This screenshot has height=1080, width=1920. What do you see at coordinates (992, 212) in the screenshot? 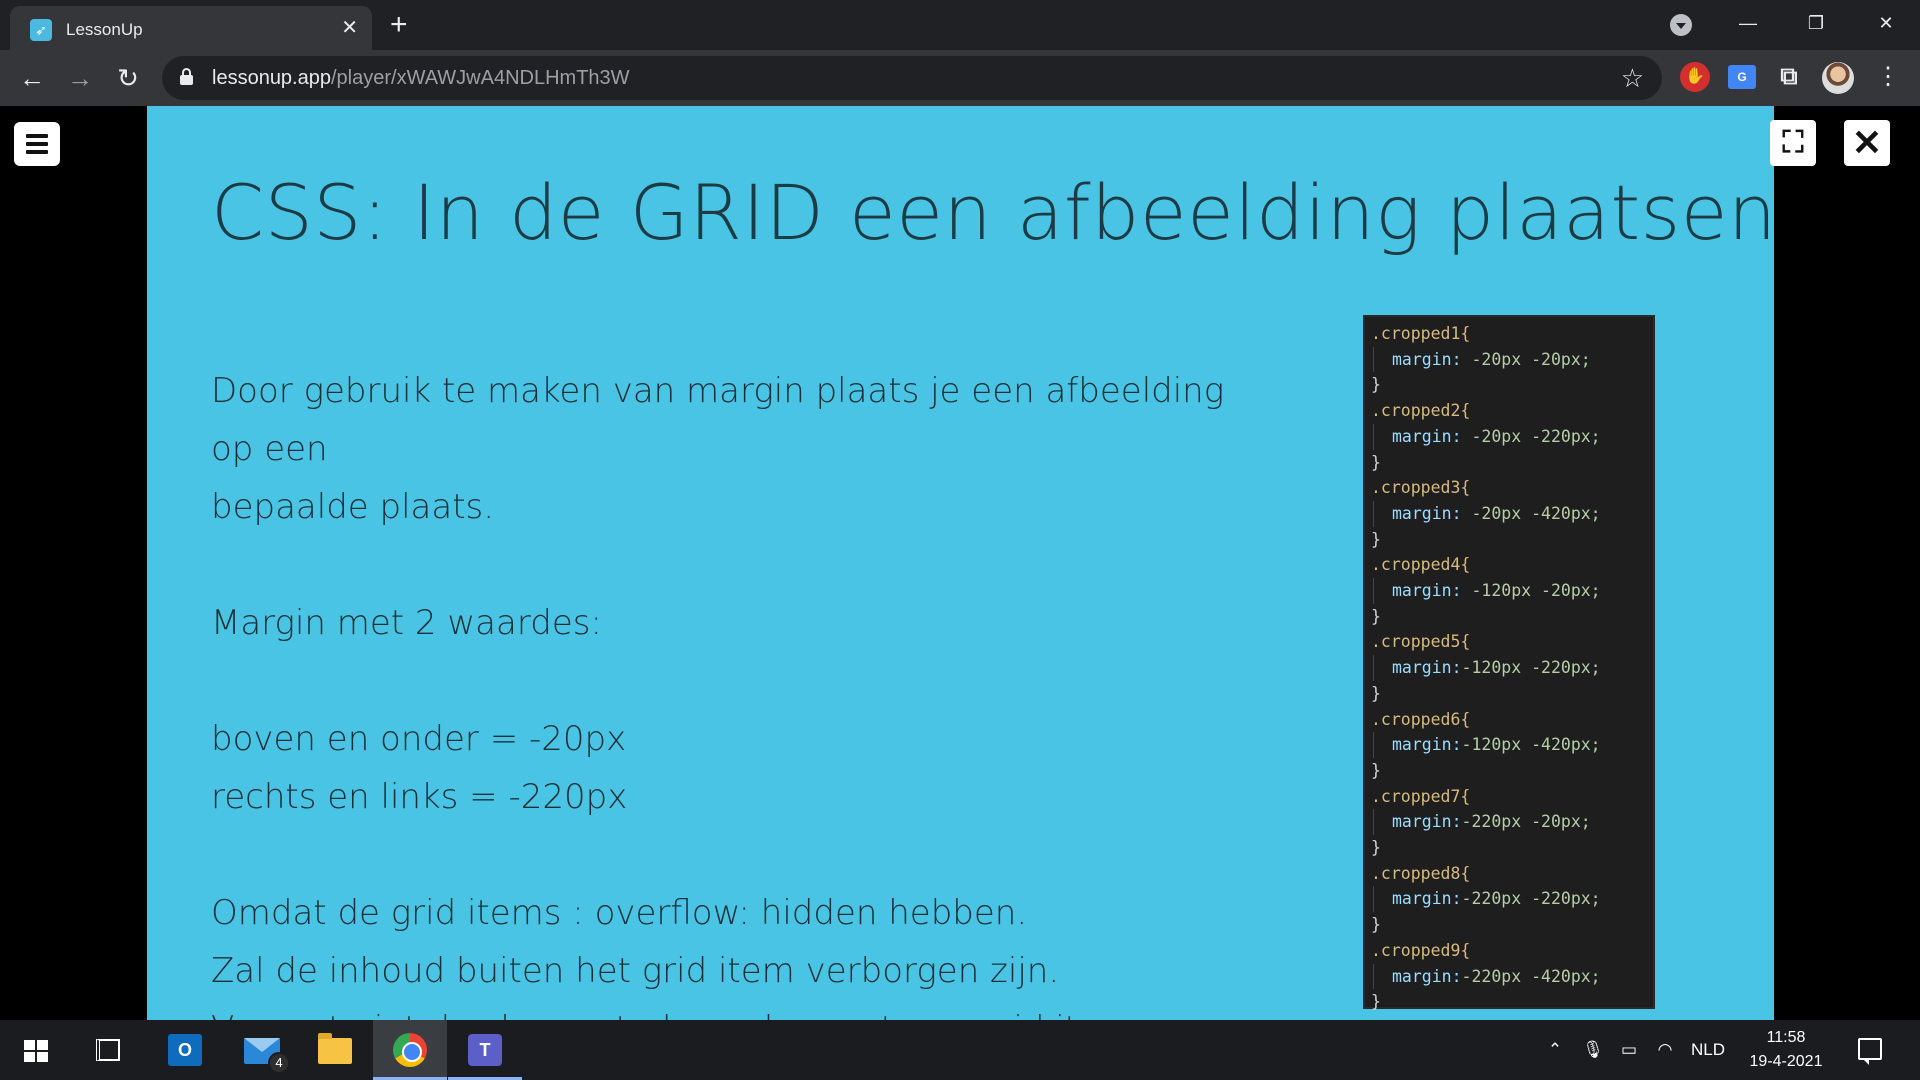
I see `slide-title: CSS: In de GRID een afbeelding plaatsen.` at bounding box center [992, 212].